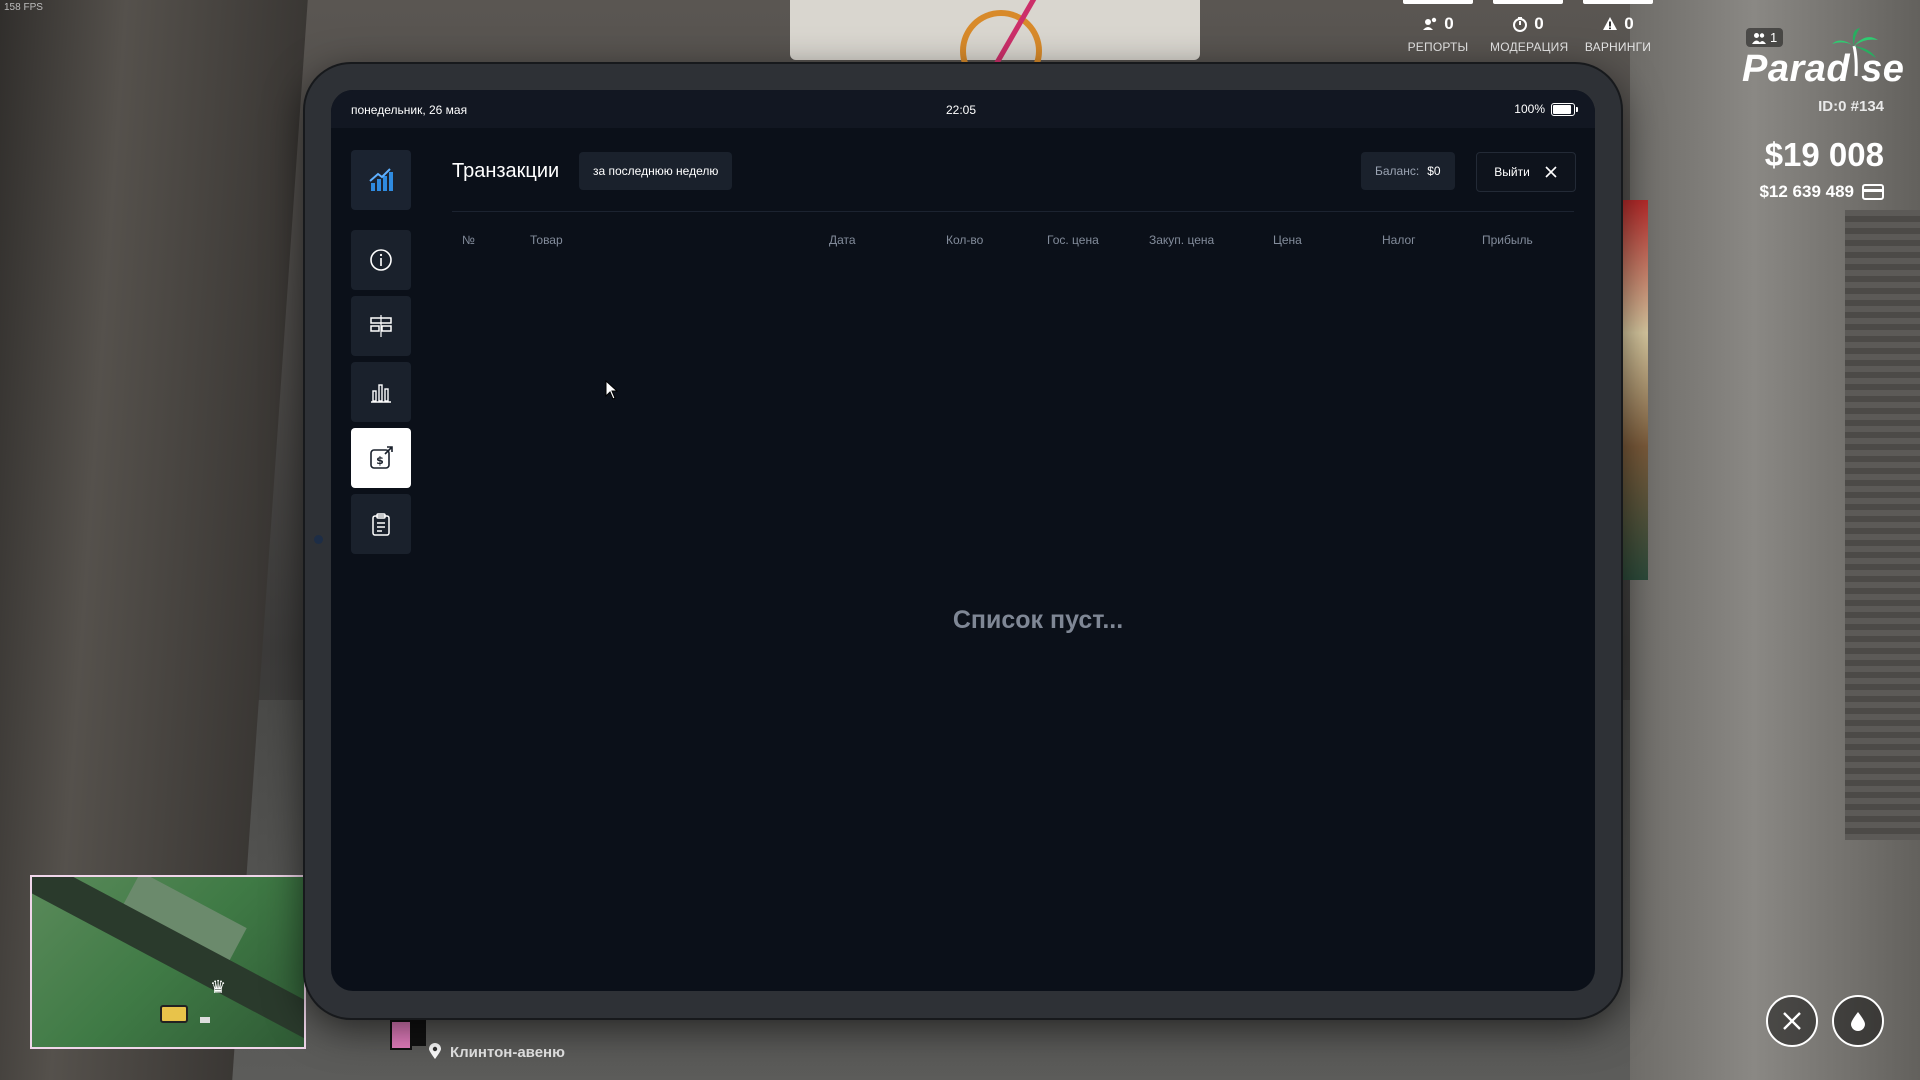  I want to click on col-quantity: Кол-во, so click(965, 240).